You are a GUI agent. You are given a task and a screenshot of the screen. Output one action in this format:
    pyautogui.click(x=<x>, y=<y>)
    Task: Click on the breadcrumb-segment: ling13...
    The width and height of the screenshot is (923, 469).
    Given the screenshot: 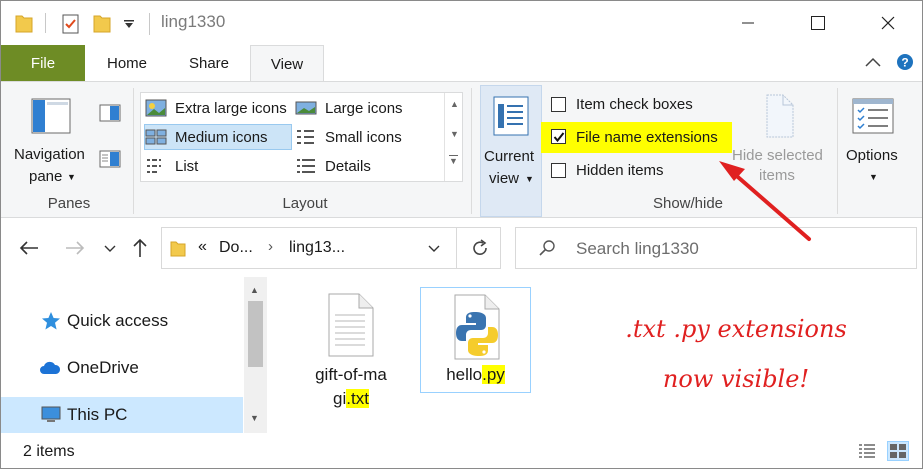 What is the action you would take?
    pyautogui.click(x=317, y=248)
    